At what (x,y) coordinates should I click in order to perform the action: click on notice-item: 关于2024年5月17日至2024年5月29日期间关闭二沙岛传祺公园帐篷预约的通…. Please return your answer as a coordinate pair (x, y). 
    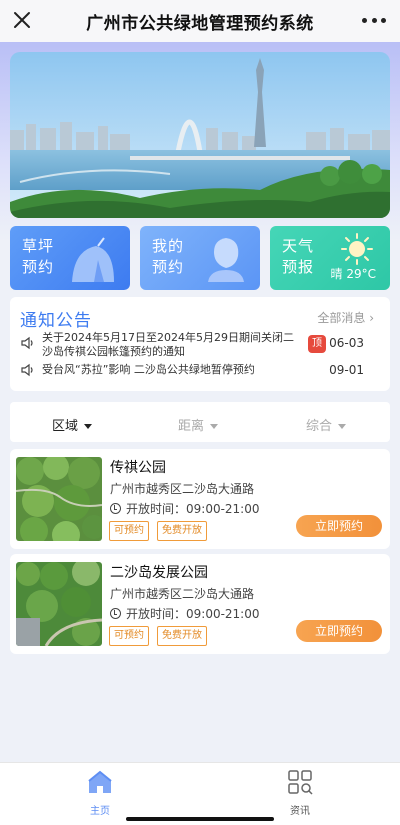
    Looking at the image, I should click on (199, 346).